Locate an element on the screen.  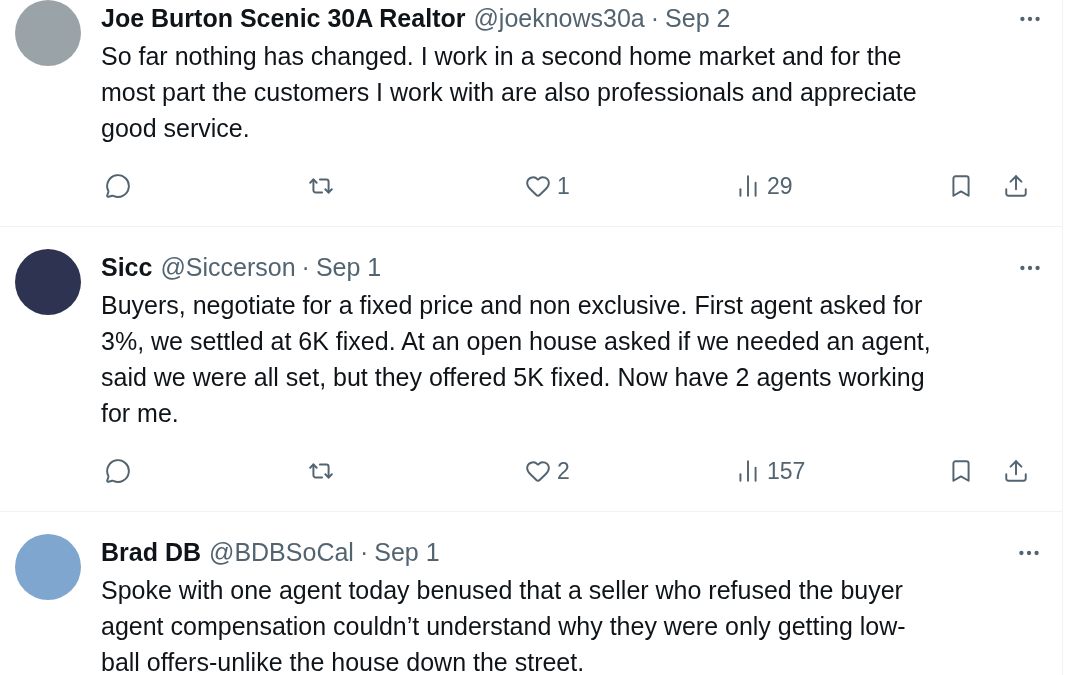
author-handle: @joeknows30a is located at coordinates (559, 19).